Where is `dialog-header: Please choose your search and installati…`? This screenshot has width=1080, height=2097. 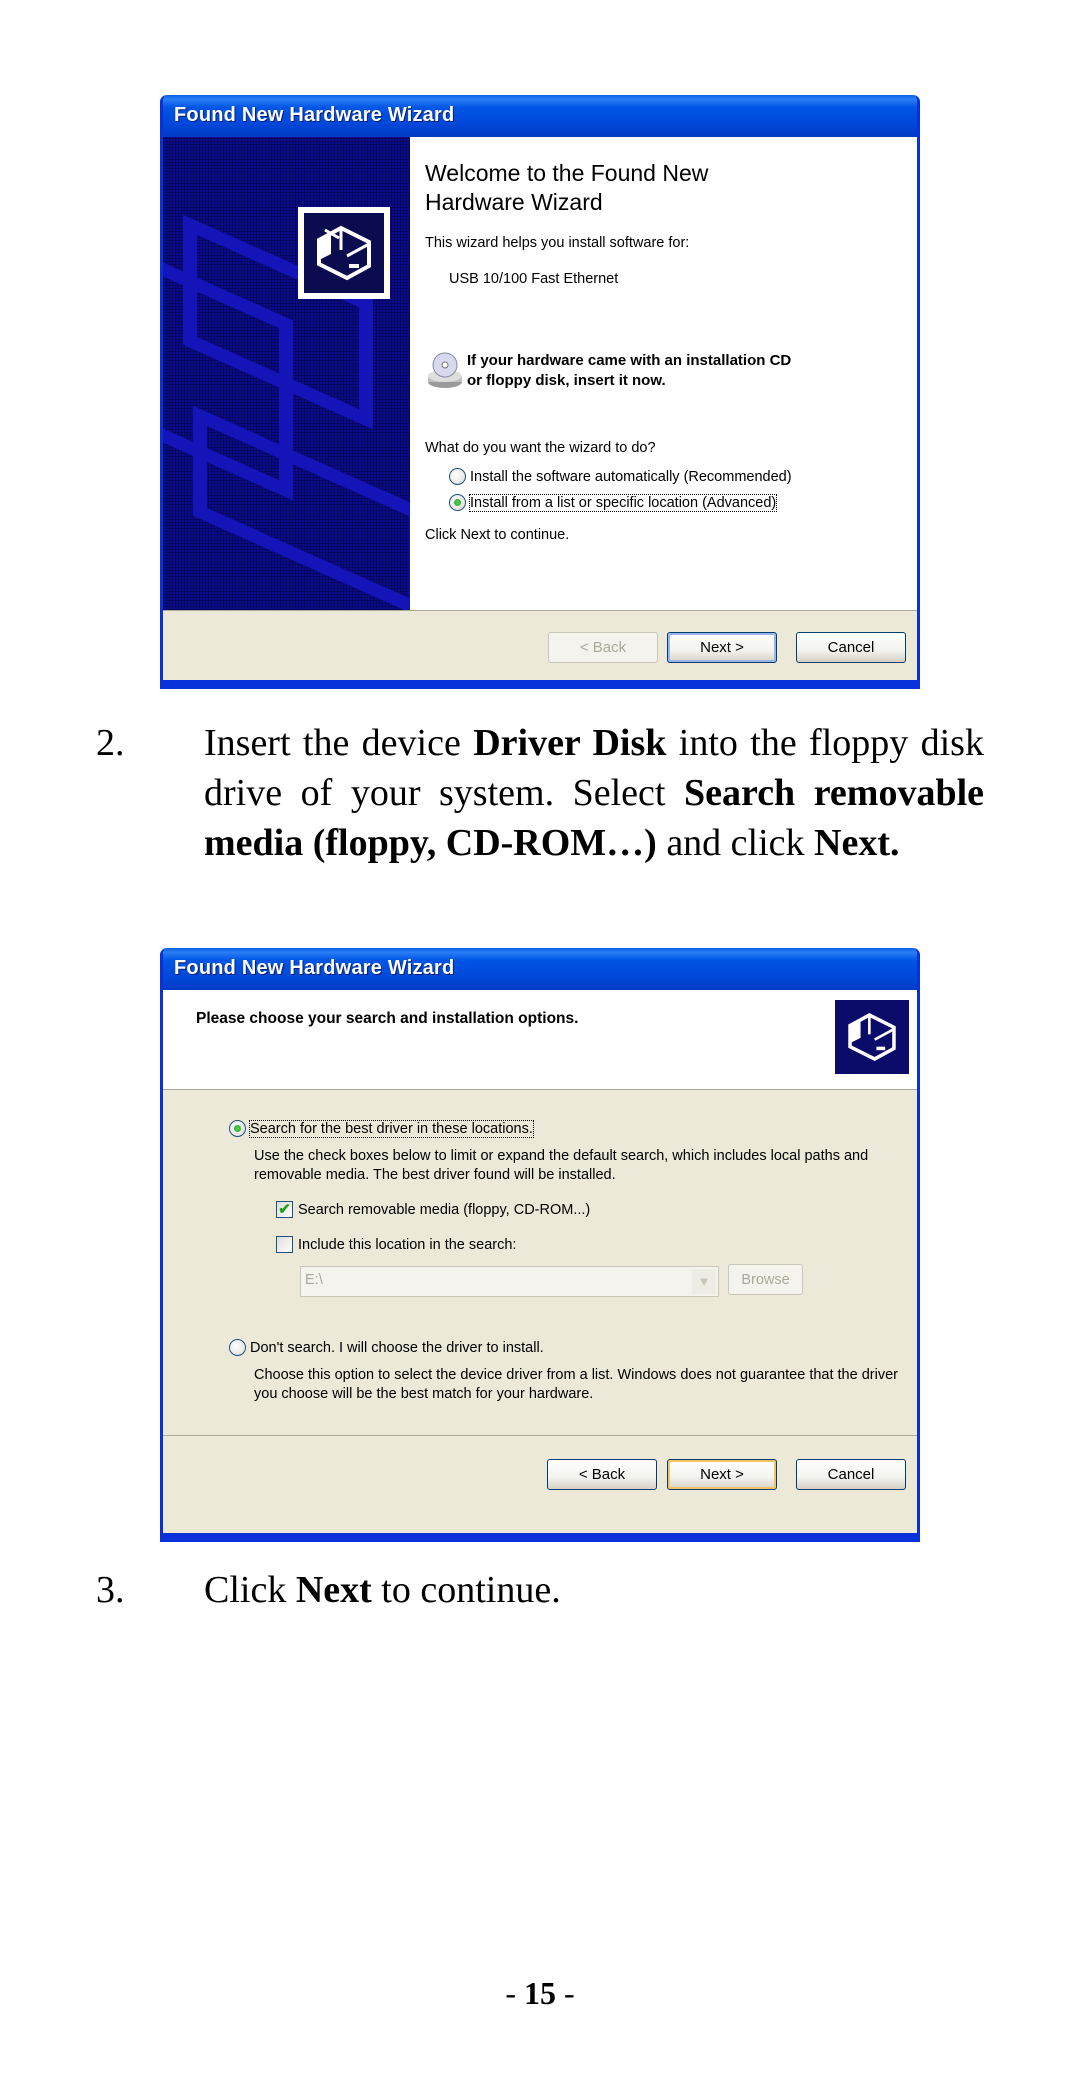 dialog-header: Please choose your search and installati… is located at coordinates (540, 1040).